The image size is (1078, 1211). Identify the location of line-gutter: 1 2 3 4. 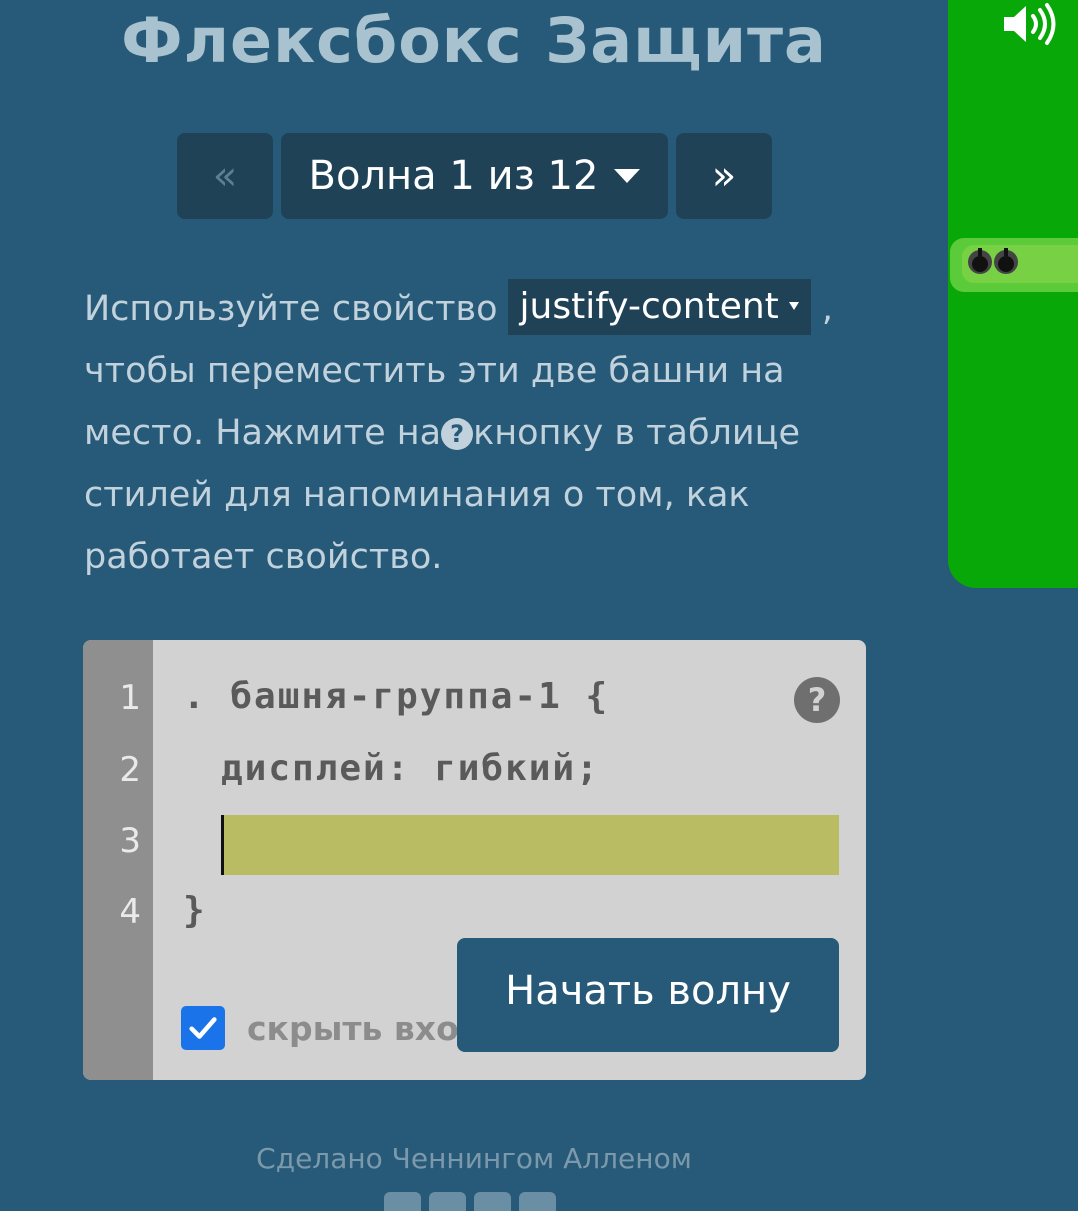
(118, 860).